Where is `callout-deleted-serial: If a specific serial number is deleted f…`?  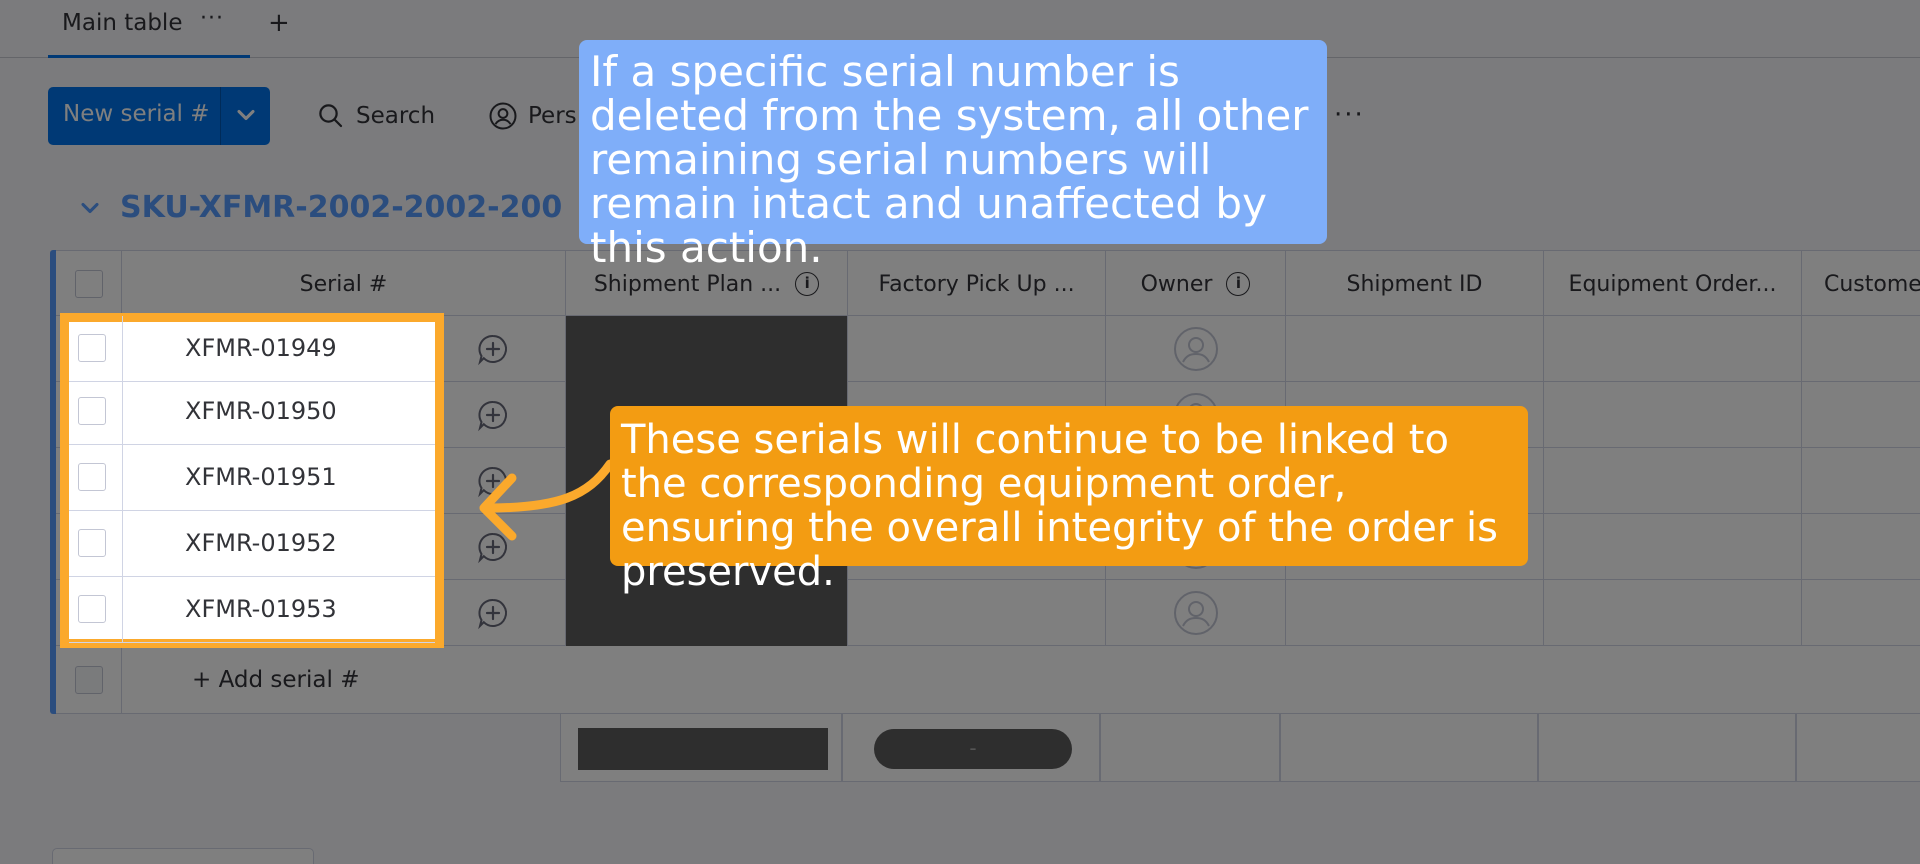 callout-deleted-serial: If a specific serial number is deleted f… is located at coordinates (953, 155).